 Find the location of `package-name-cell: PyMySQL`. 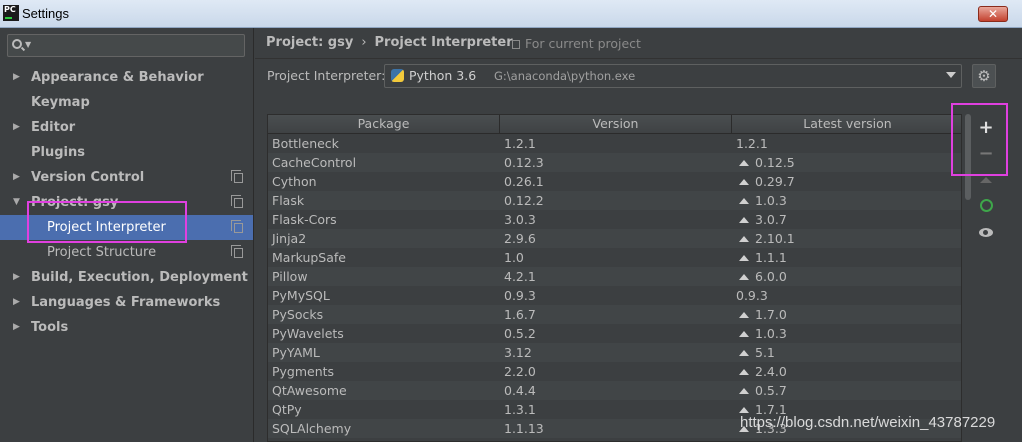

package-name-cell: PyMySQL is located at coordinates (301, 295).